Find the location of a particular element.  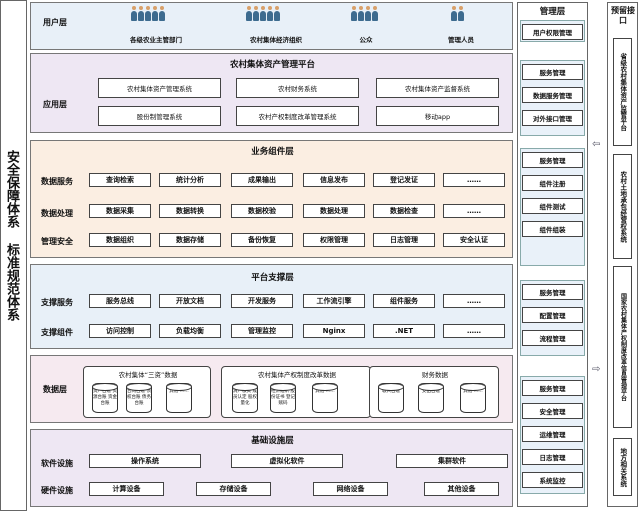

component-box: 权限管理 is located at coordinates (334, 240).